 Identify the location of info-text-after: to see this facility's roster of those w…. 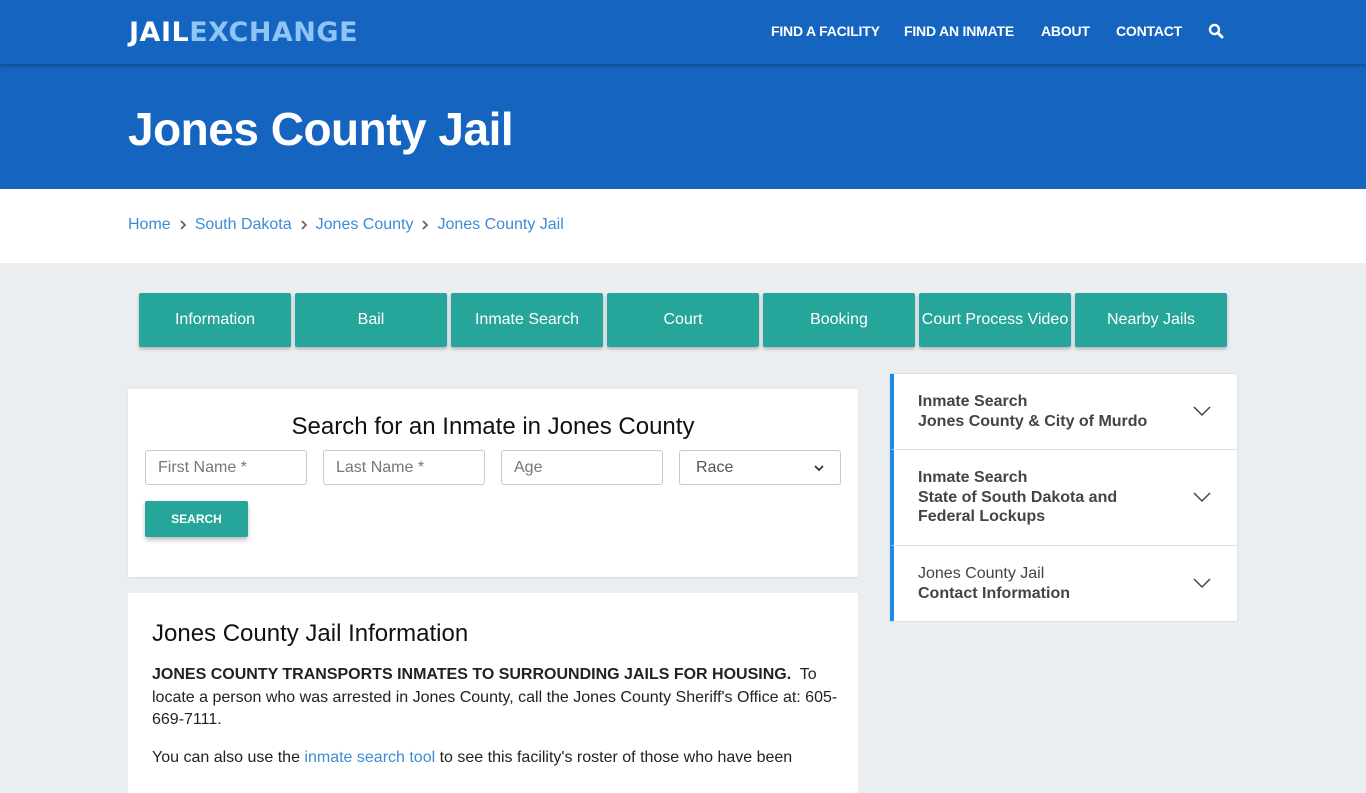
(614, 757).